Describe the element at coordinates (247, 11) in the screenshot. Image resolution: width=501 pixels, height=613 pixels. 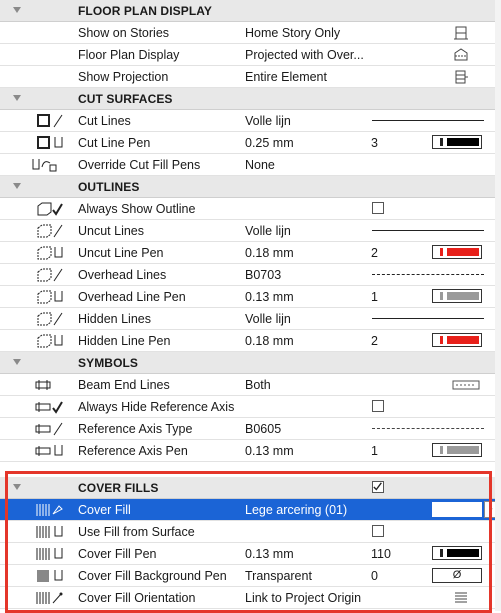
I see `section-header-floor-plan-display: FLOOR PLAN DISPLAY` at that location.